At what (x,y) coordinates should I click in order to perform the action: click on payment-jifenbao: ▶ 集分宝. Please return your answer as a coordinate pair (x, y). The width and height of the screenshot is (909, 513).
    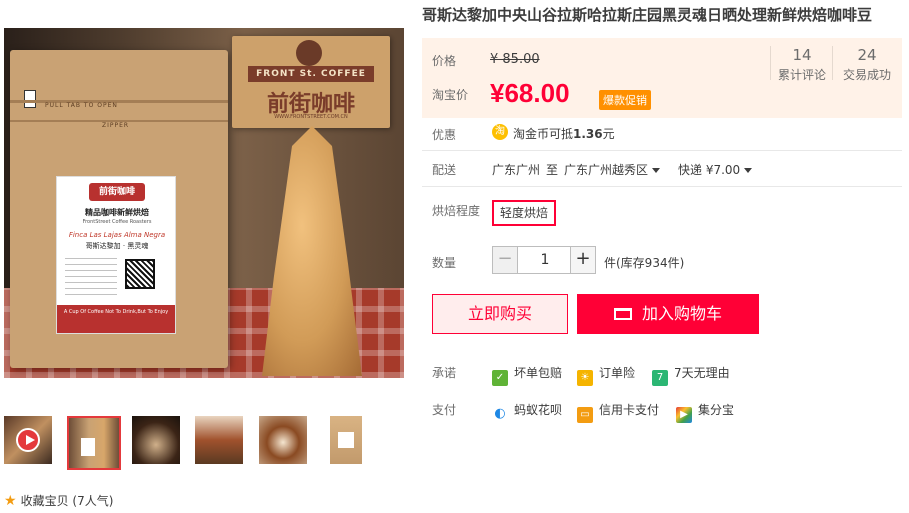
    Looking at the image, I should click on (705, 412).